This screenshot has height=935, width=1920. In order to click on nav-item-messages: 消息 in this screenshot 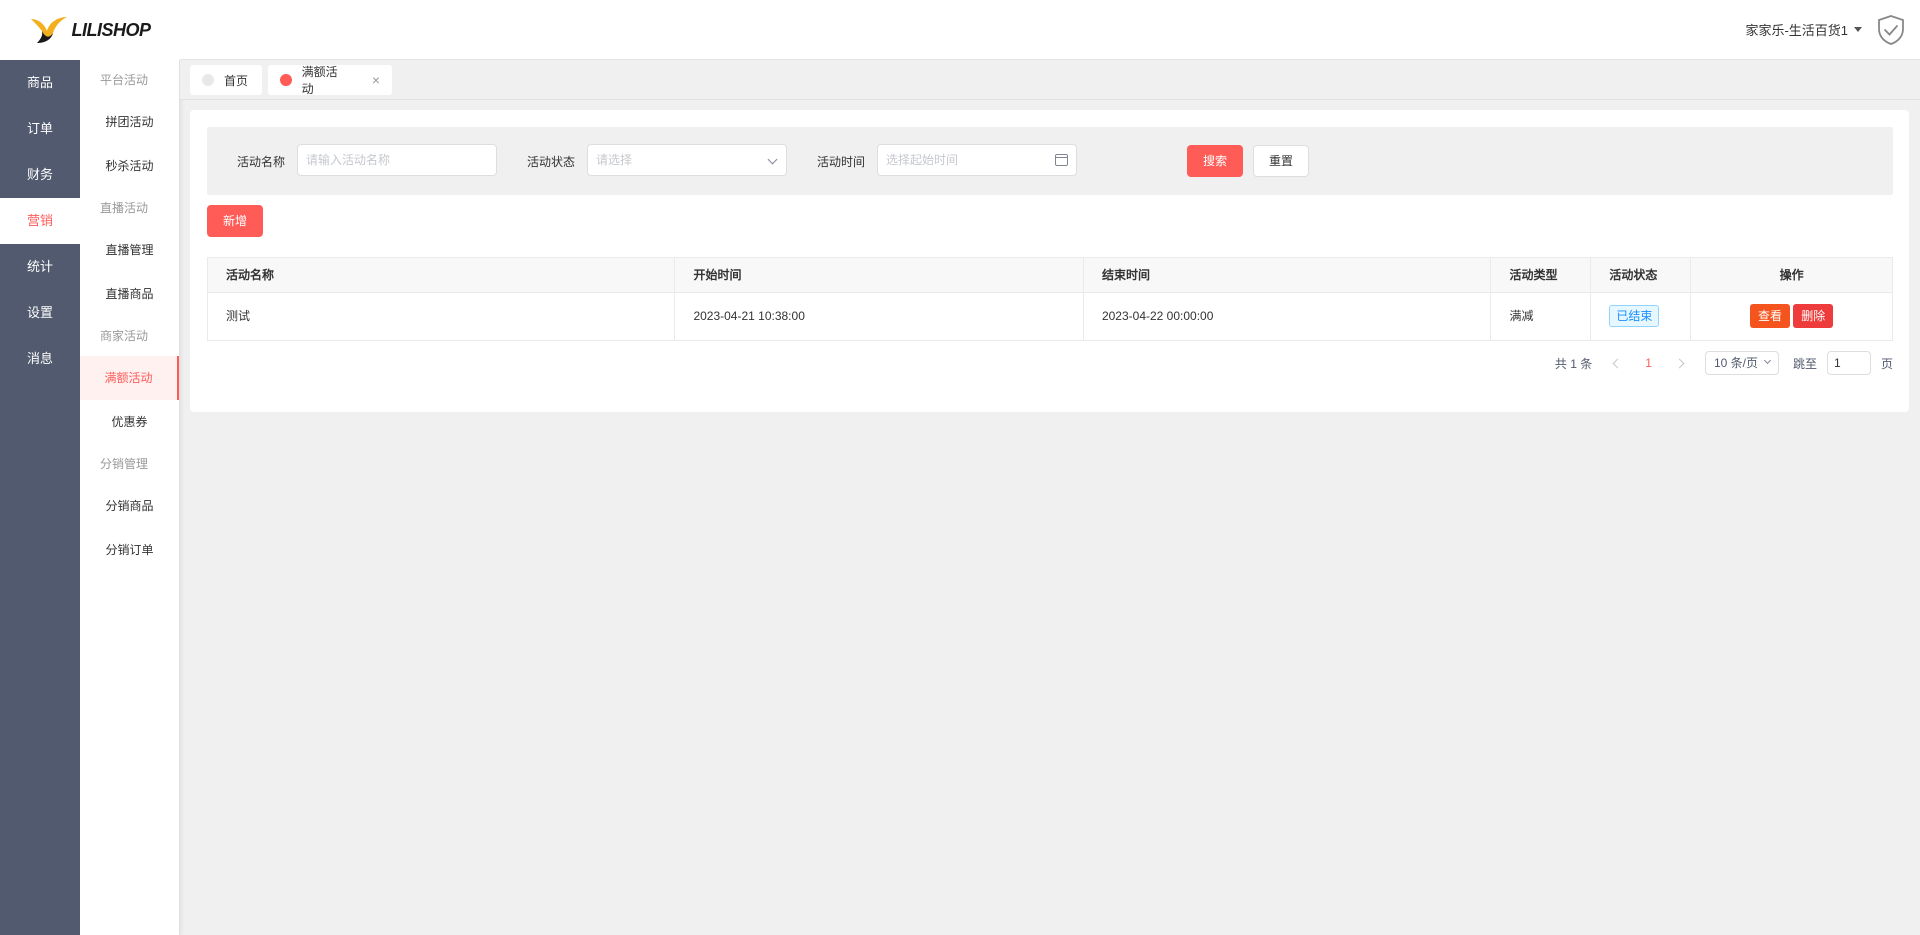, I will do `click(40, 359)`.